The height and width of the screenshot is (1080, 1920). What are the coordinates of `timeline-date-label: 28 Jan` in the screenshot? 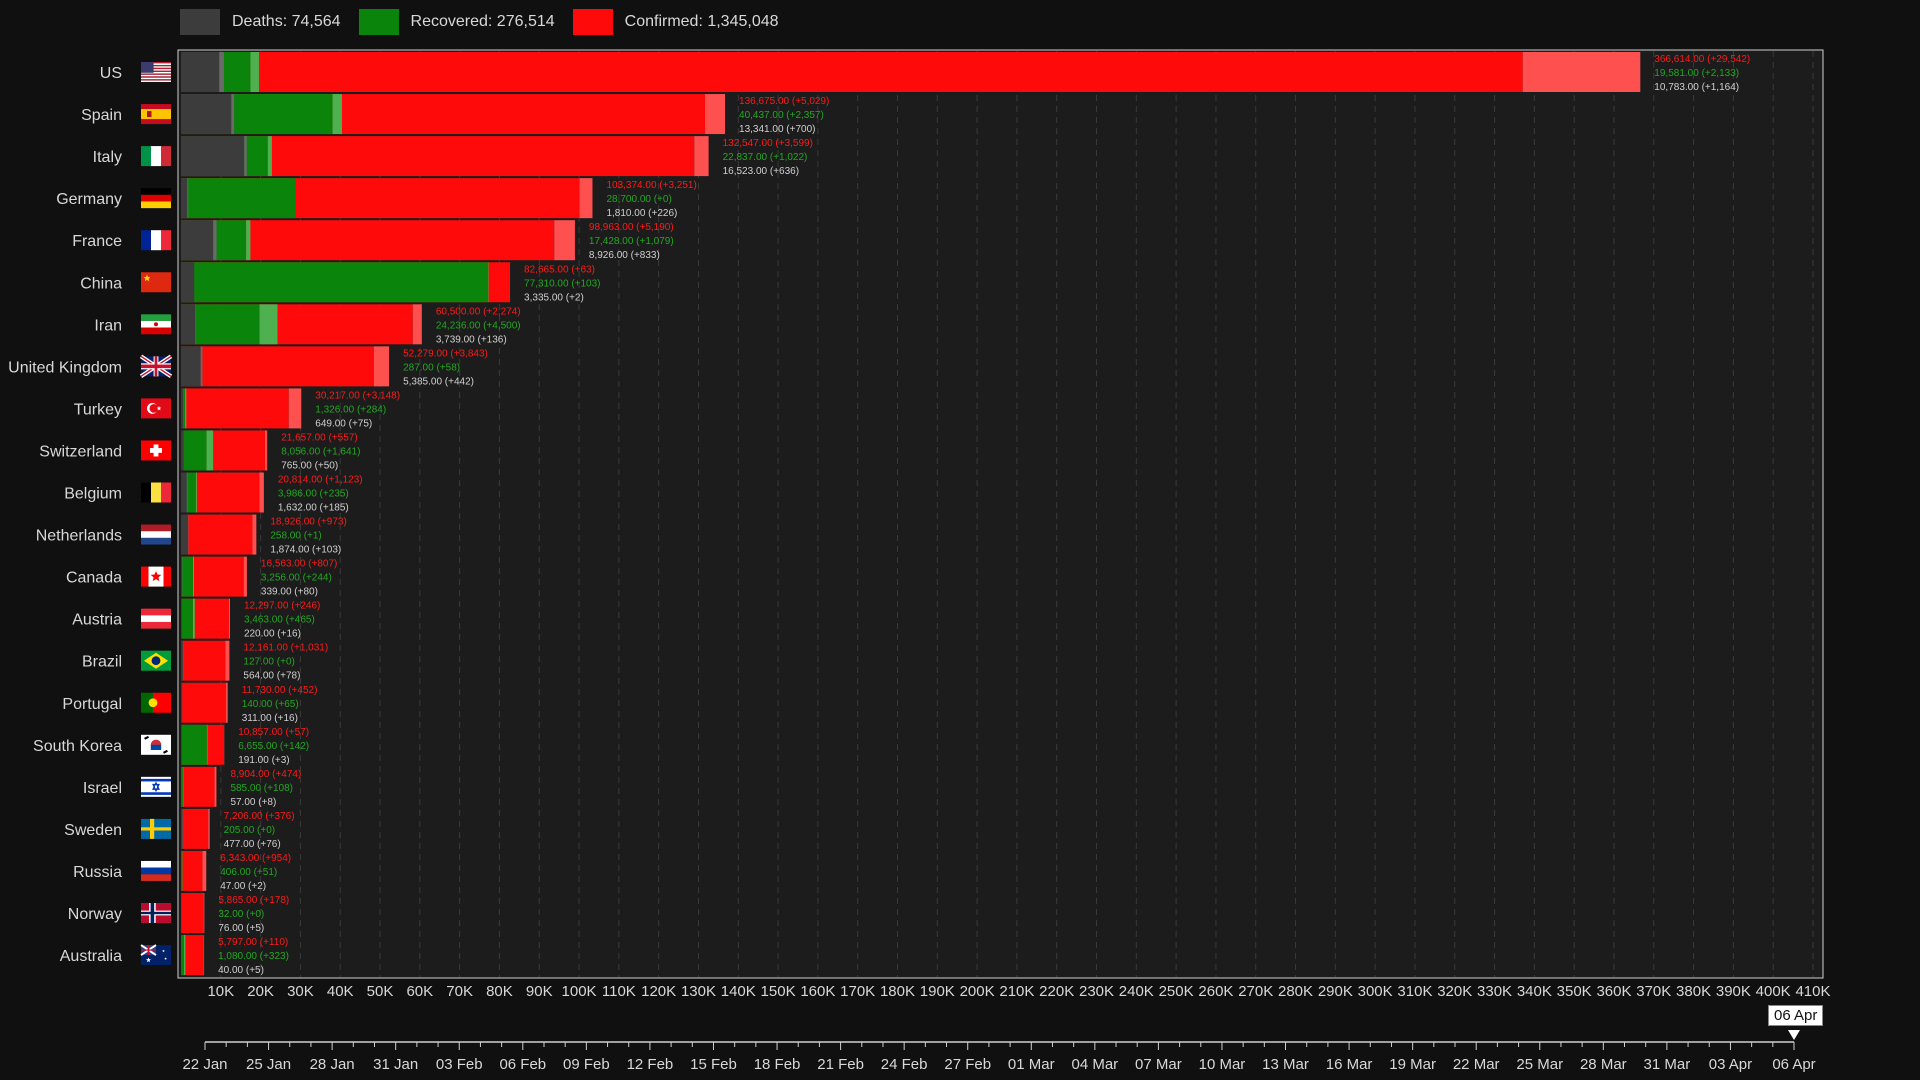 It's located at (332, 1064).